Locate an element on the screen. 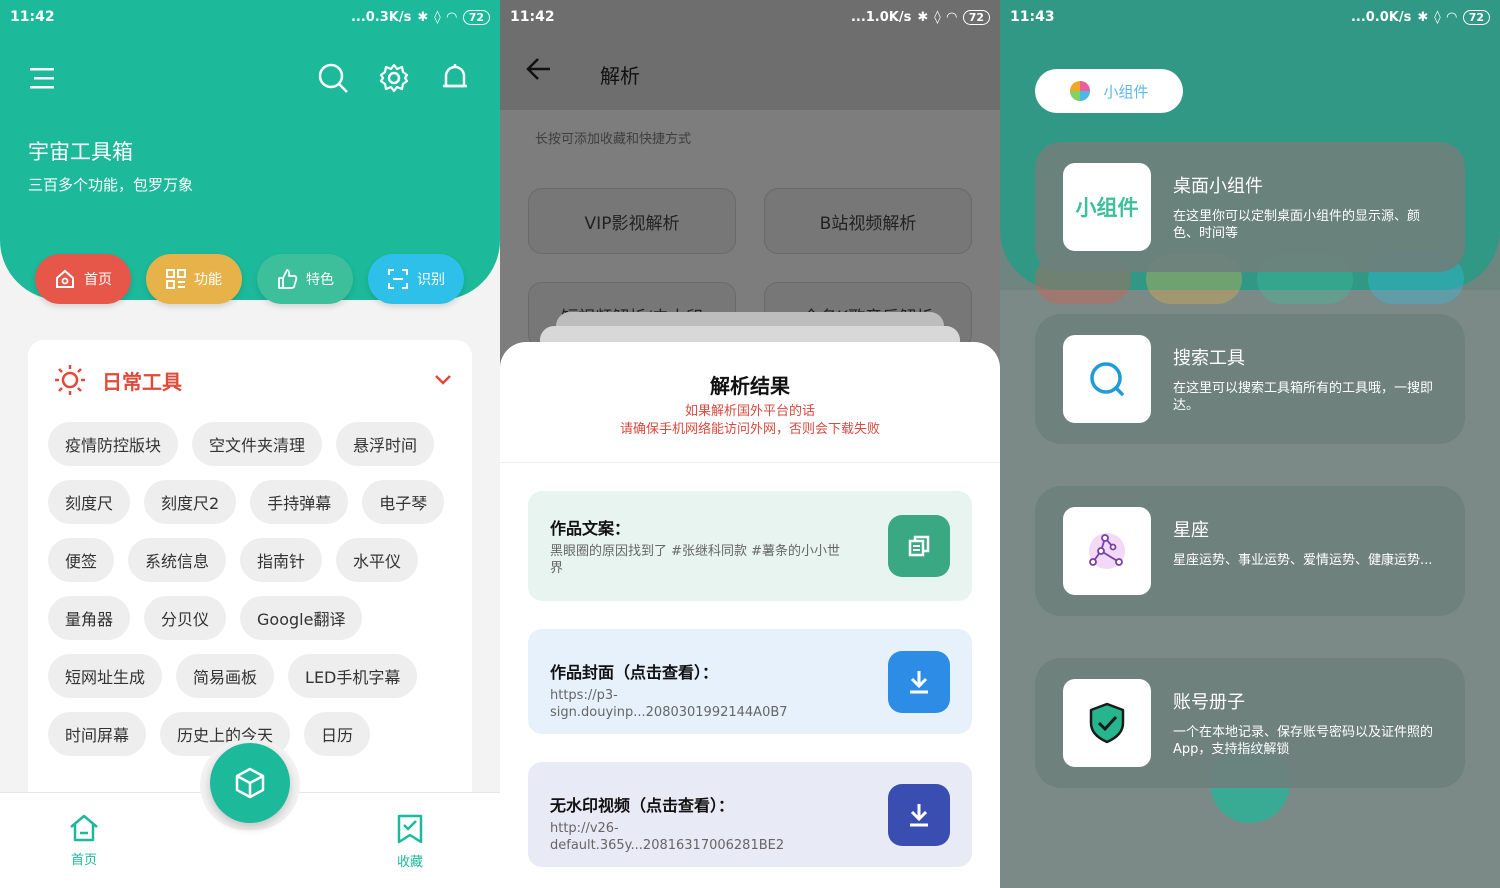 This screenshot has width=1500, height=888. card-description: 在这里可以搜索工具箱所有的工具哦，一搜即达。 is located at coordinates (1303, 397).